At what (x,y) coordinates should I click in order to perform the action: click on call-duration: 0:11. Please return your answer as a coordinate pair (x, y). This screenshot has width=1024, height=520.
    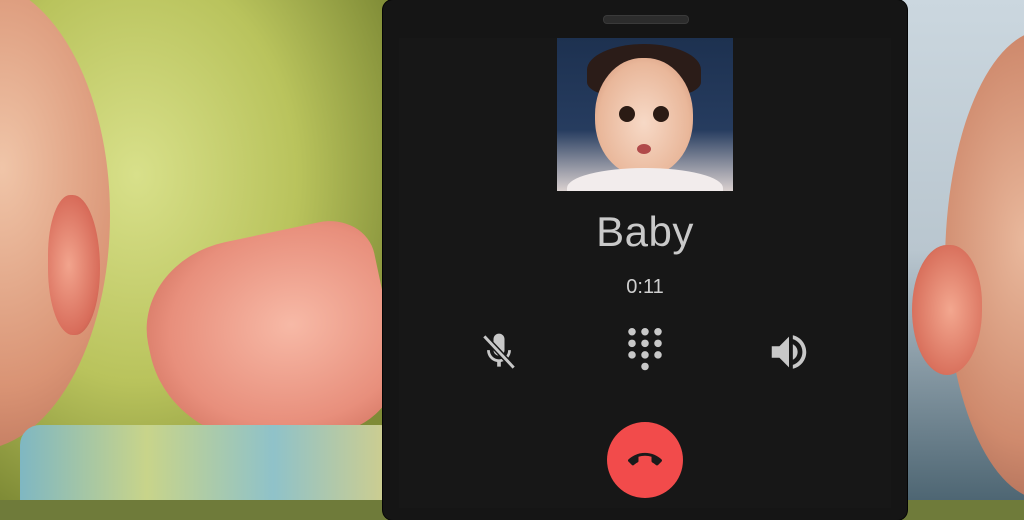
    Looking at the image, I should click on (645, 287).